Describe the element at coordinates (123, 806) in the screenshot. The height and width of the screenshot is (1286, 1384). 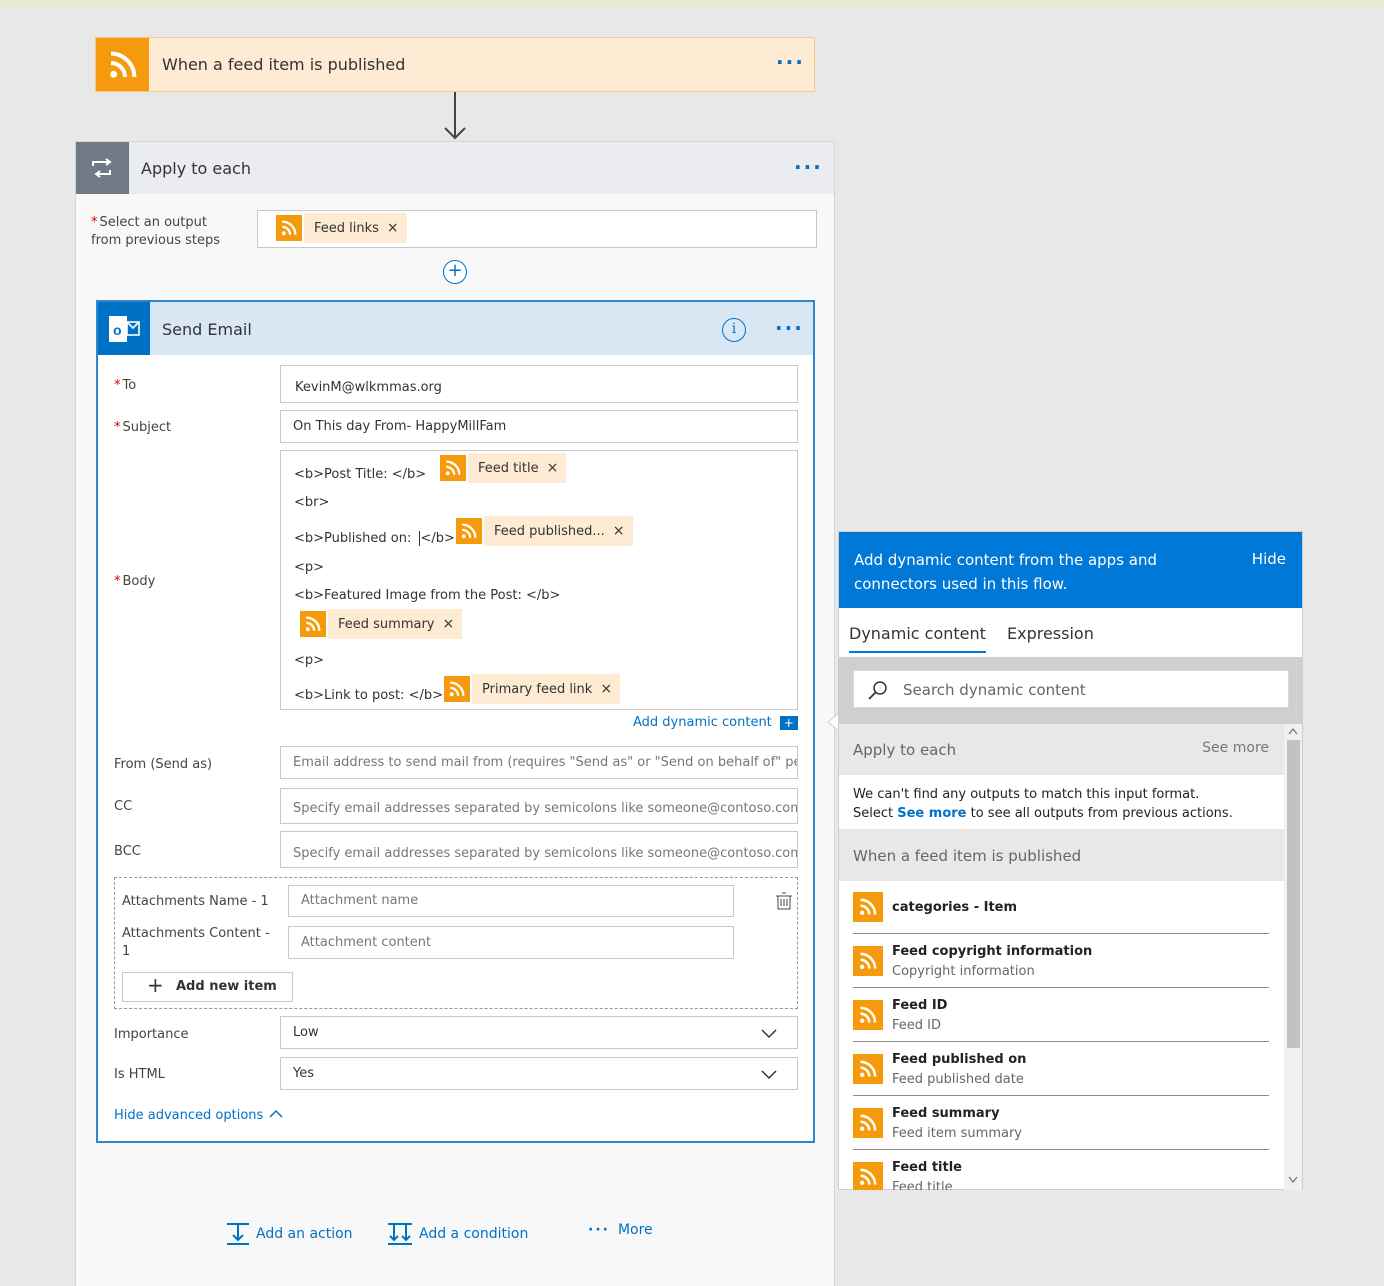
I see `cc-label: CC` at that location.